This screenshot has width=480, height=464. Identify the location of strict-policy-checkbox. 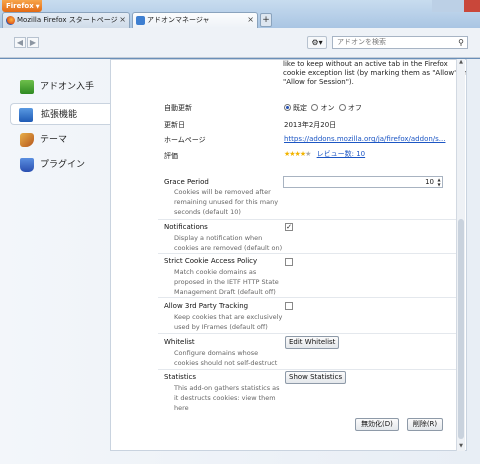
(289, 262).